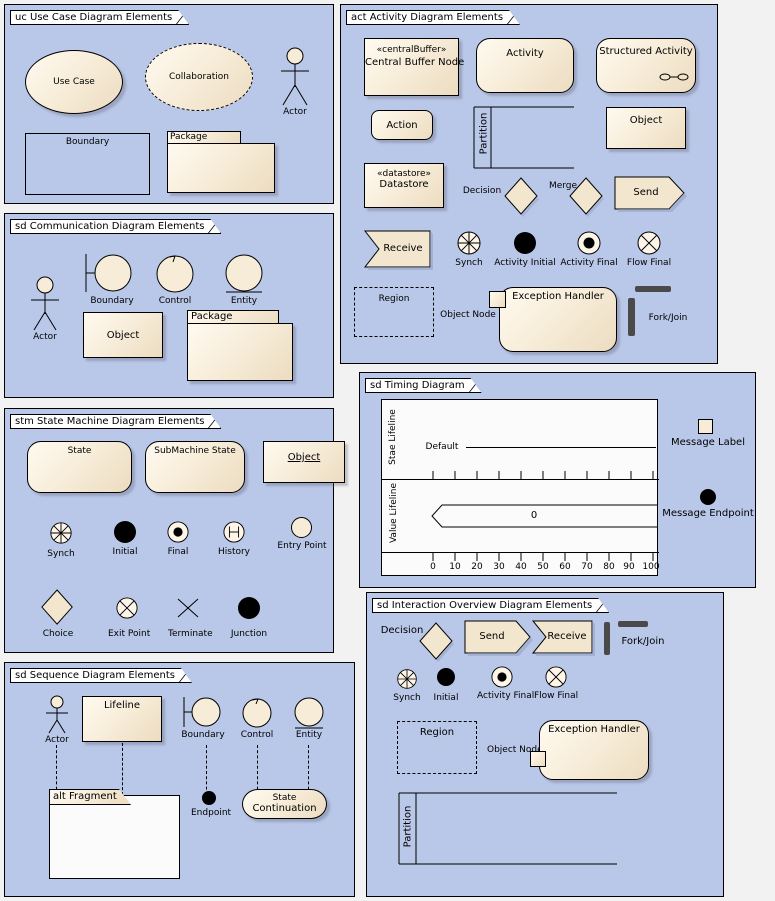 The height and width of the screenshot is (901, 775). I want to click on comm-package-shape: Package, so click(243, 349).